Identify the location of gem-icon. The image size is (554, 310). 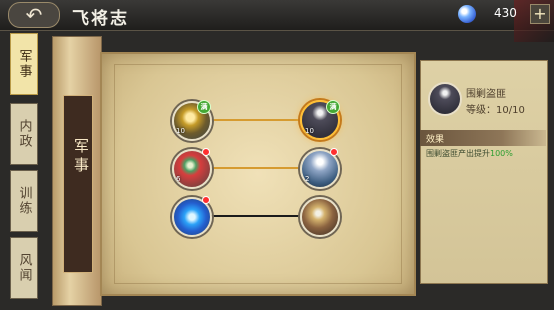
(467, 14).